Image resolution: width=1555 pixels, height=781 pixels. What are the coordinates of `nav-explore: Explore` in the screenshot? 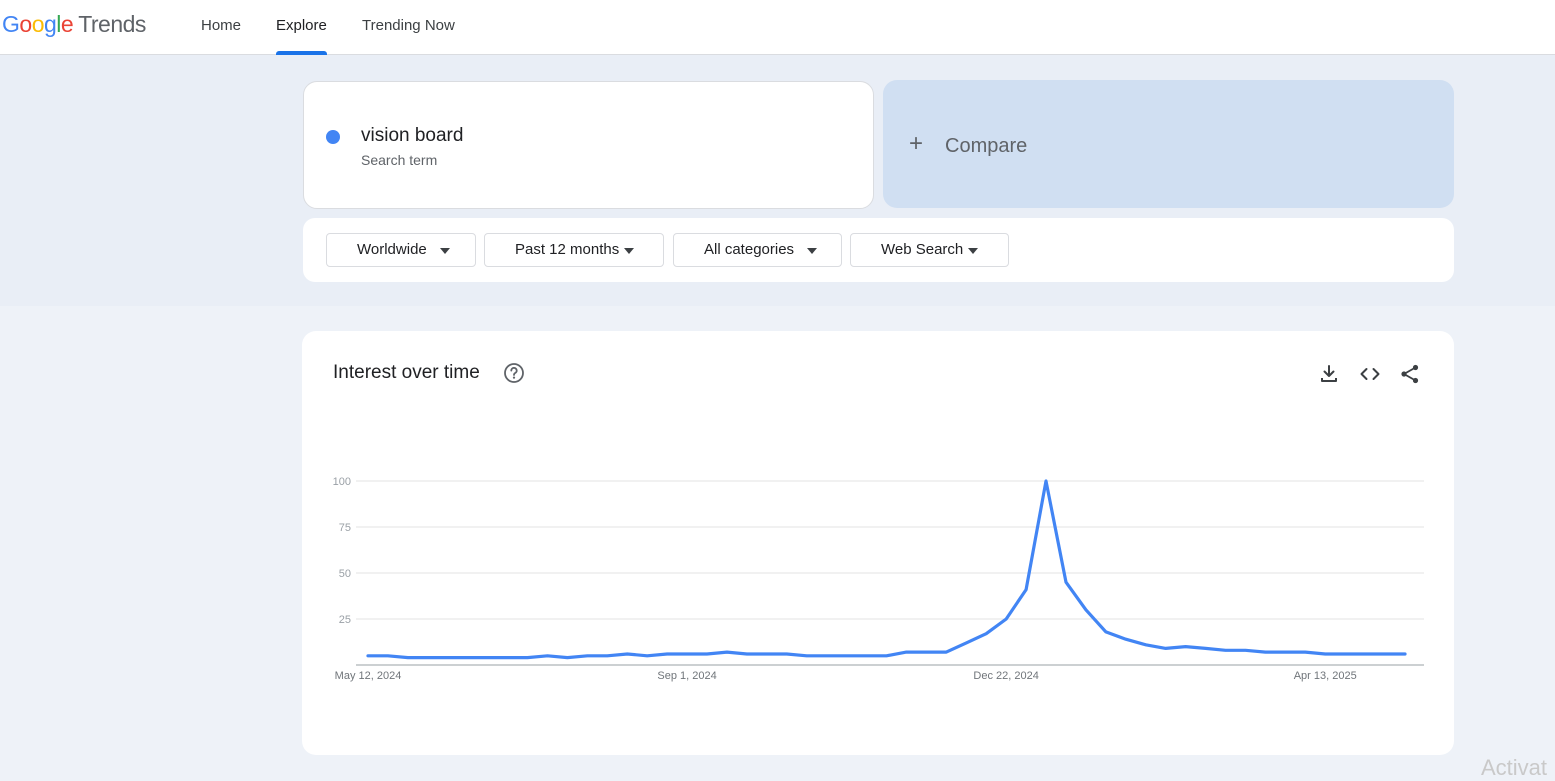 It's located at (301, 27).